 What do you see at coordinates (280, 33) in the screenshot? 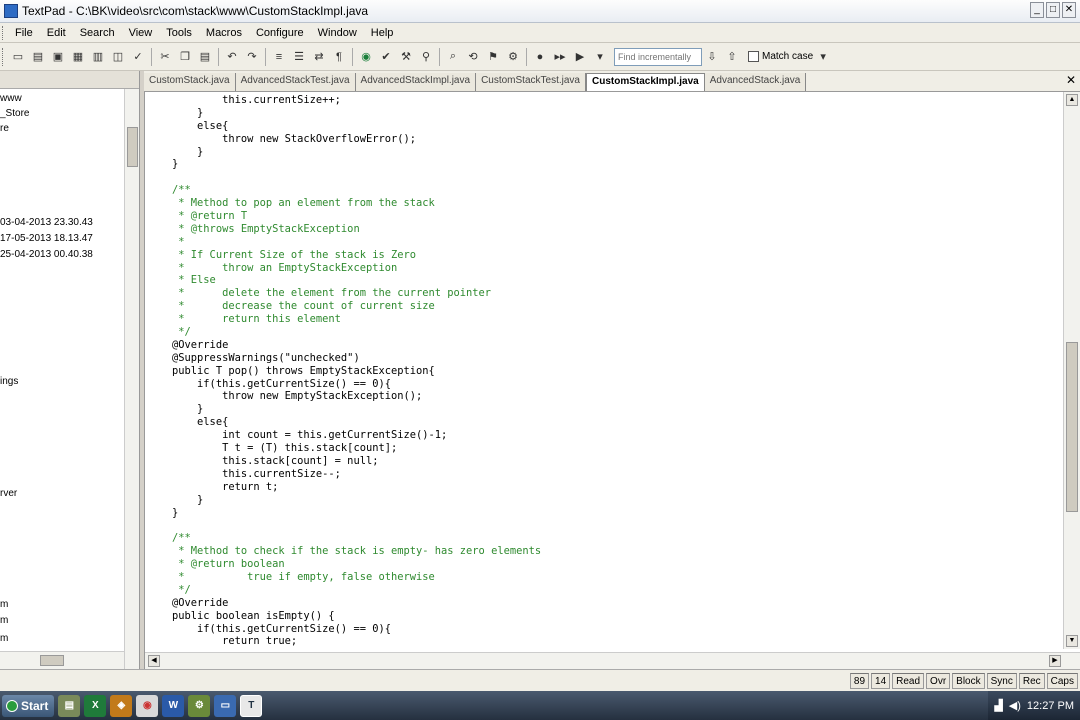
I see `menu-configure: Configure` at bounding box center [280, 33].